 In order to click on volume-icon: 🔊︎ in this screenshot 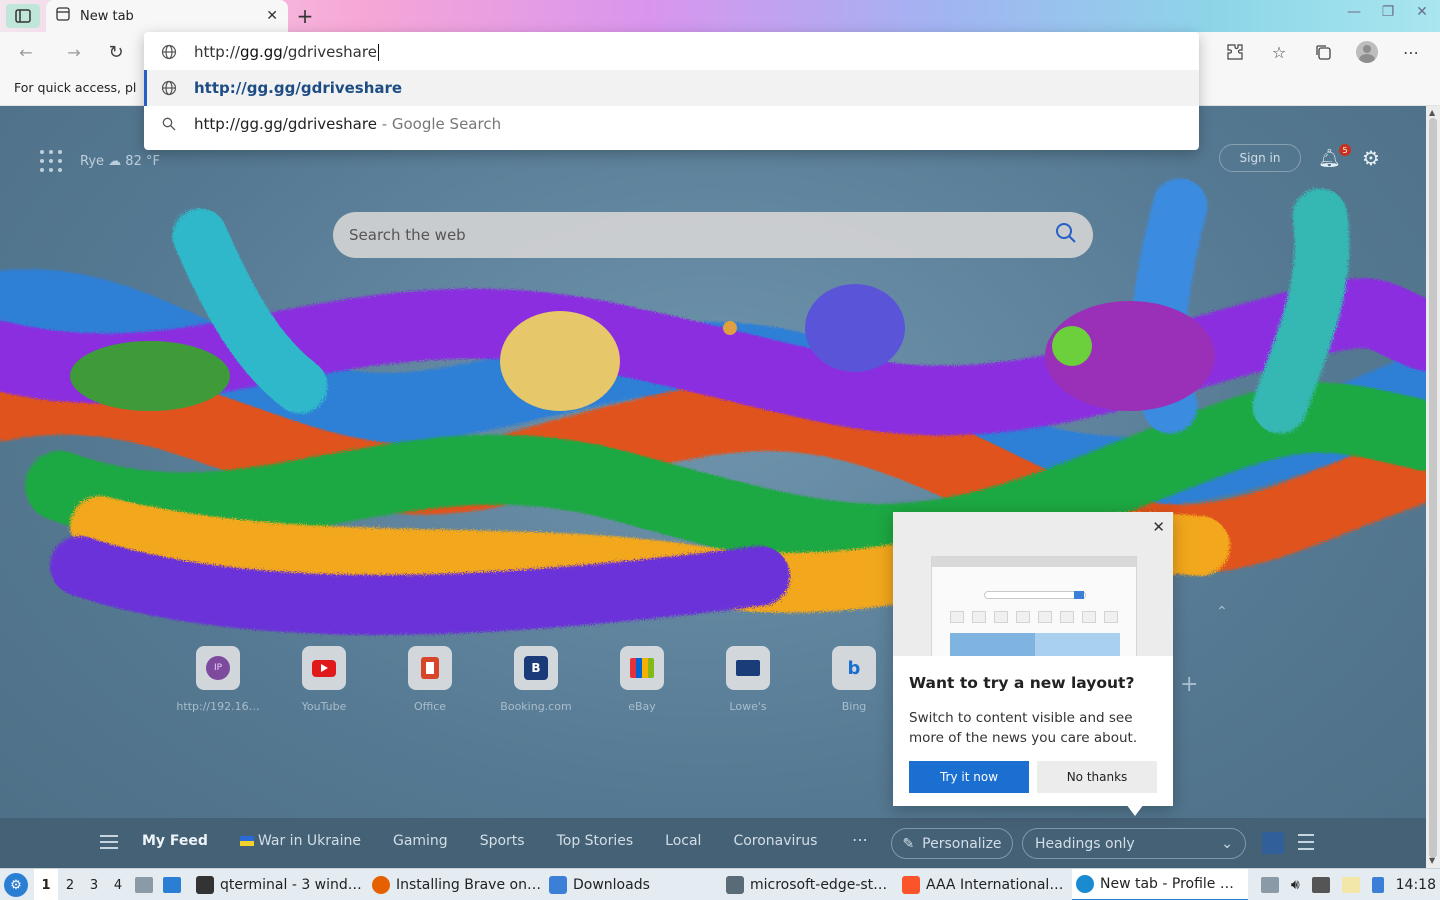, I will do `click(1295, 885)`.